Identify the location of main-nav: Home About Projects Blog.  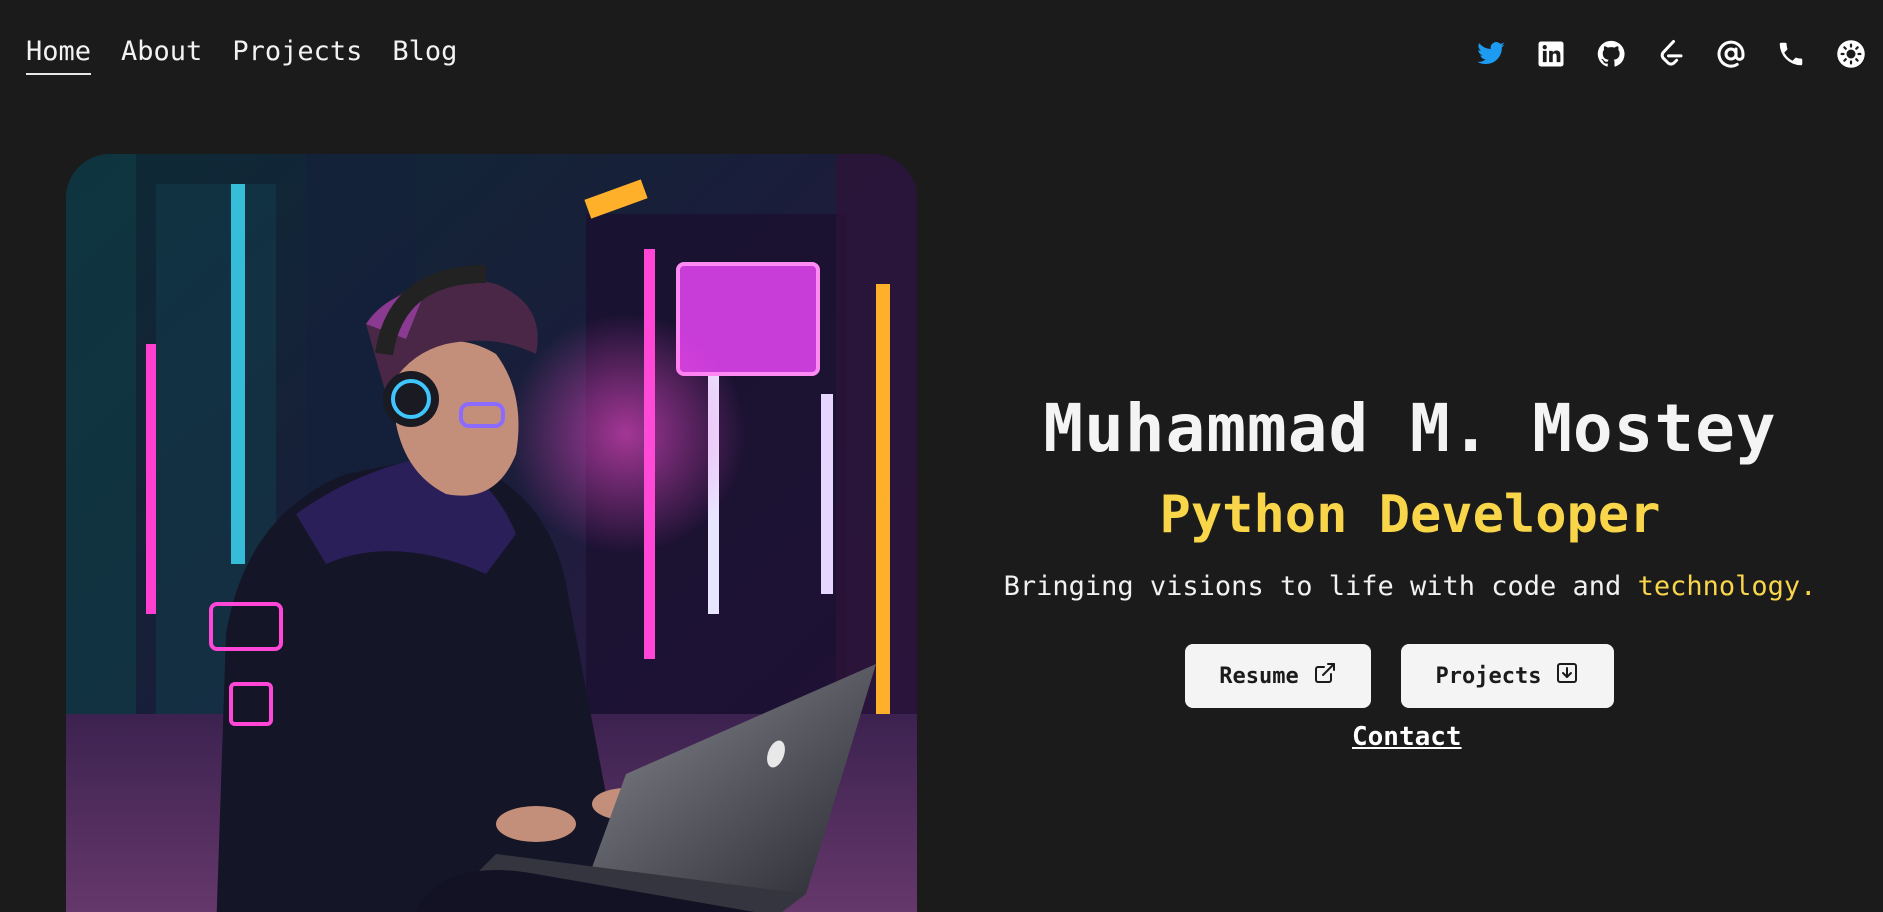
(241, 55).